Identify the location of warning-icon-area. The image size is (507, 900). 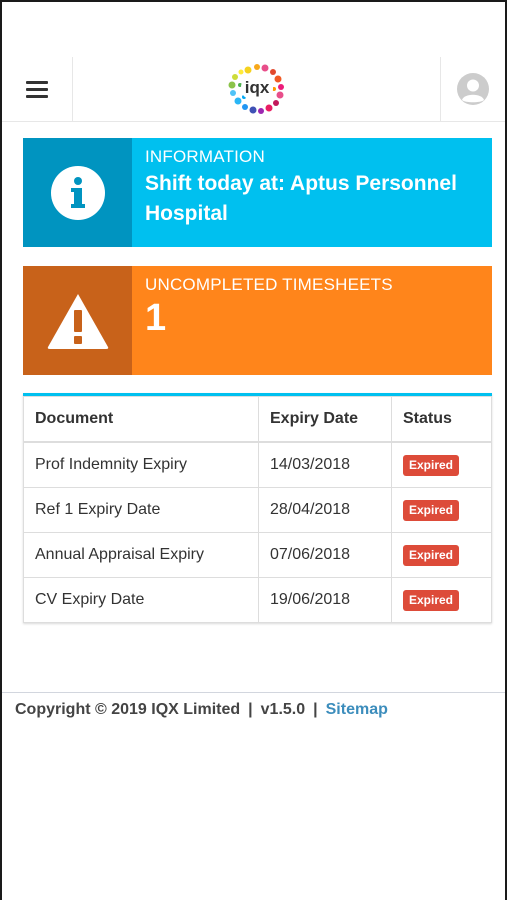
(77, 320).